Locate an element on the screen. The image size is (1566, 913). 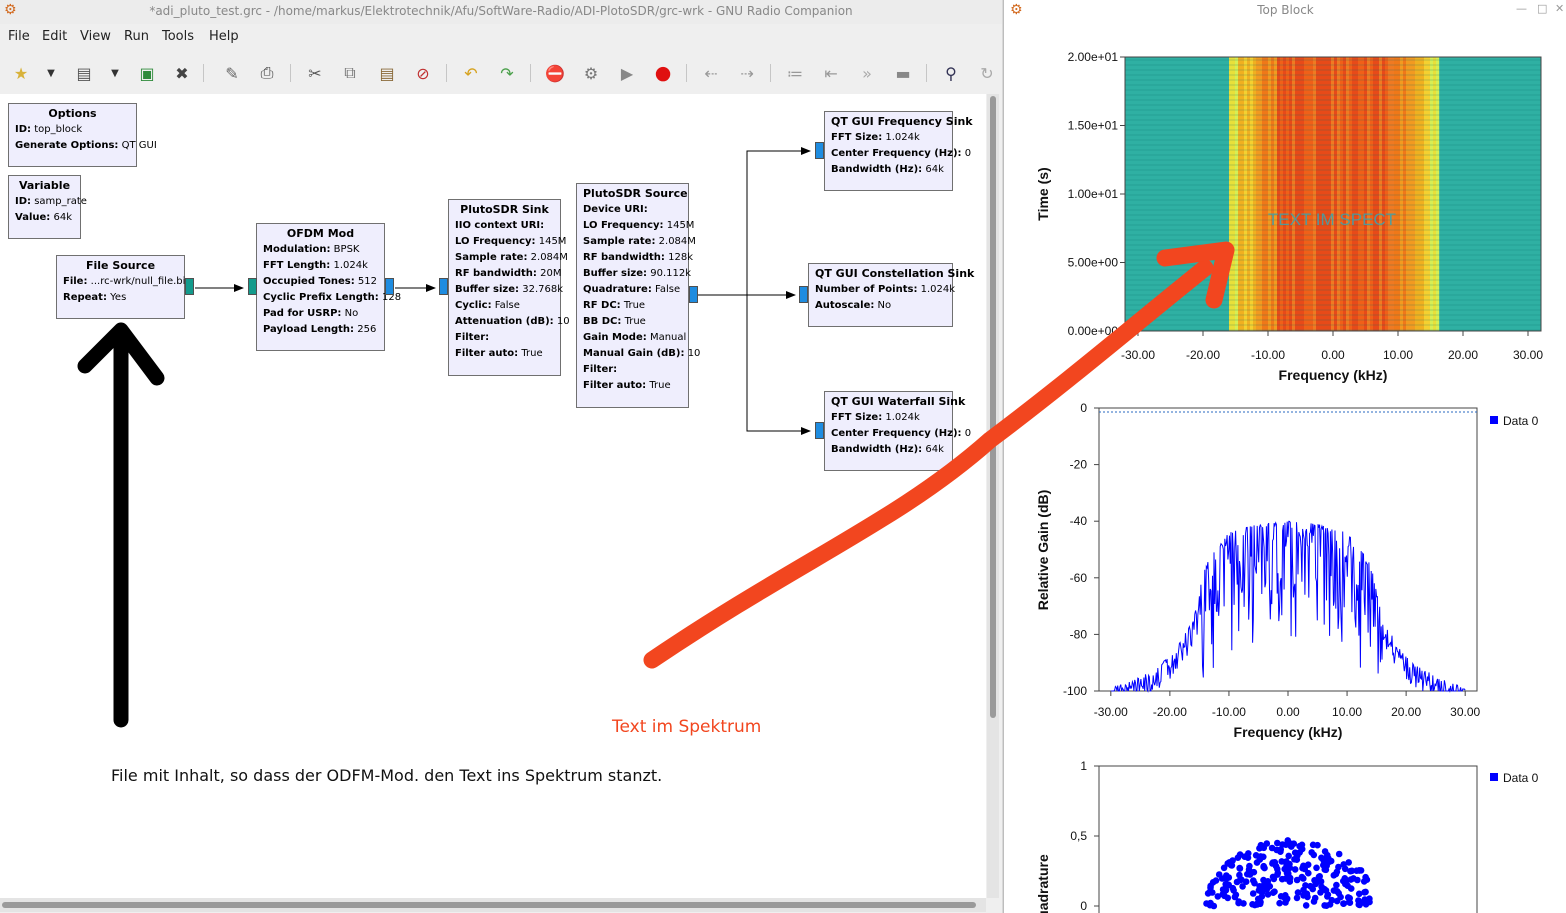
frequency-y-tick-label: -100 is located at coordinates (1075, 691).